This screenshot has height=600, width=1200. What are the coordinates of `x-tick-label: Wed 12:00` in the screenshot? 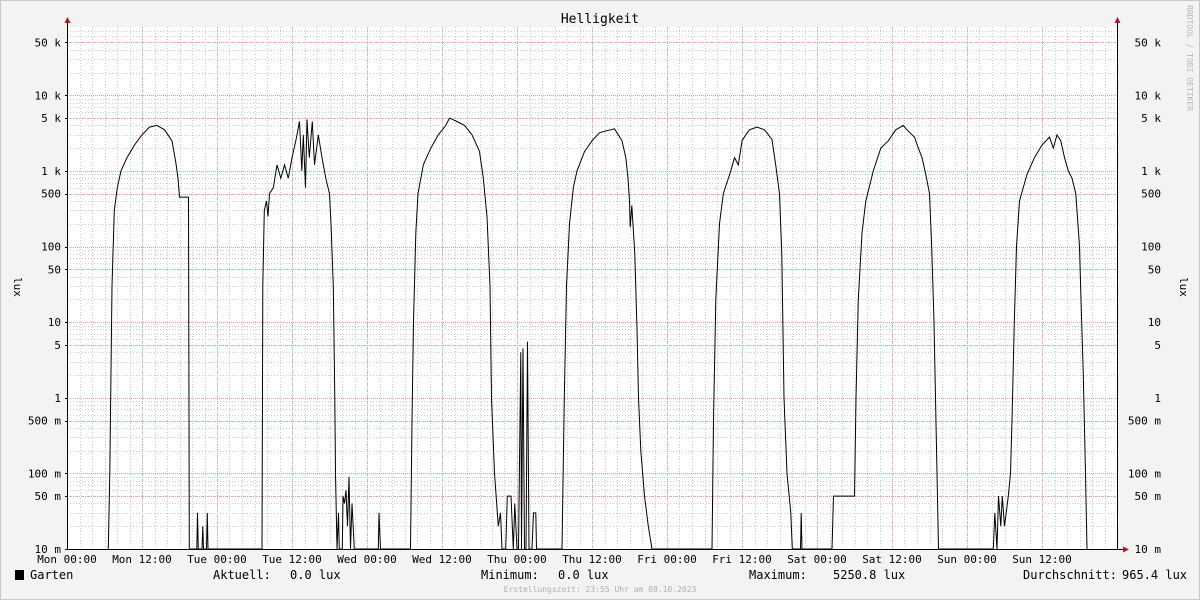 It's located at (442, 559).